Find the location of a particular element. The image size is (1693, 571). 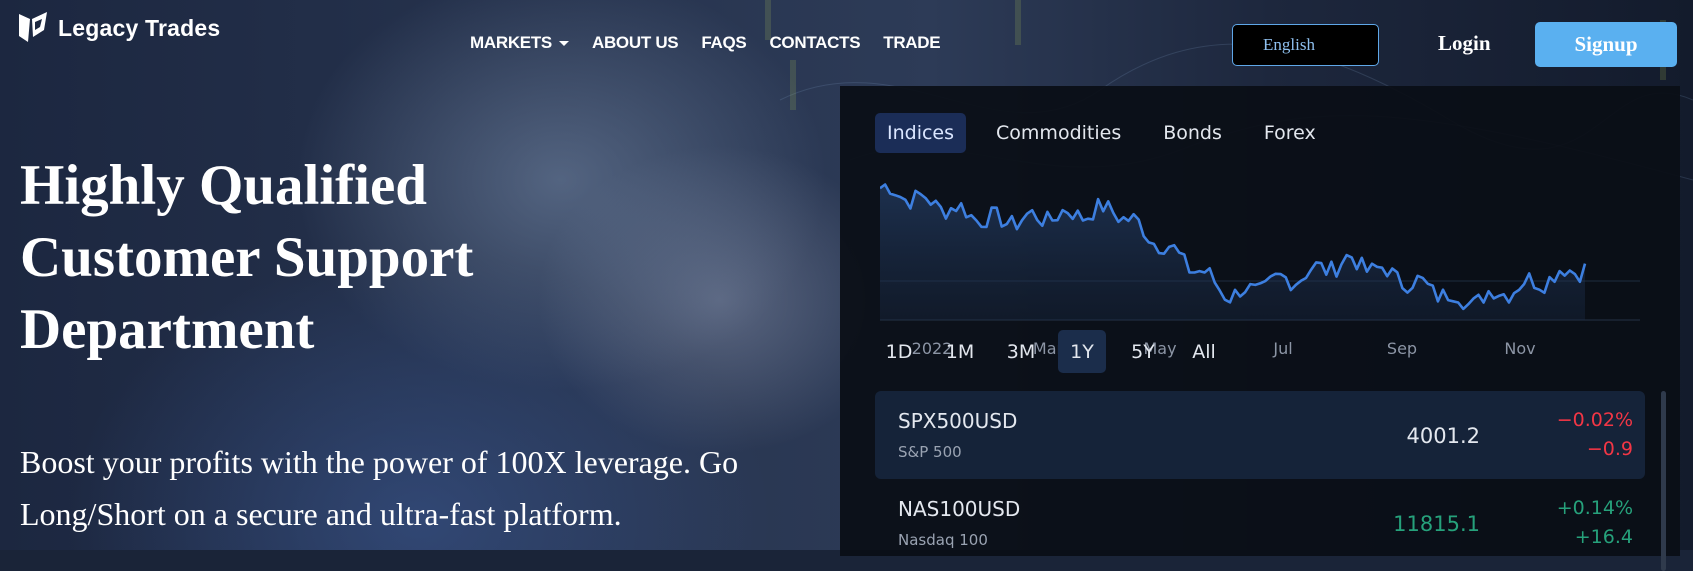

range-5y: 5Y is located at coordinates (1143, 351).